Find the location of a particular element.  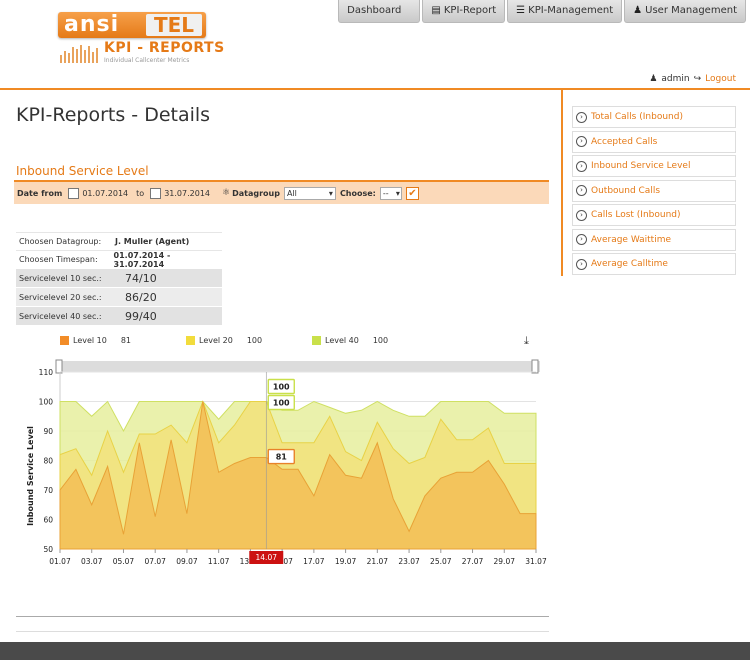

info-row-timespan: Choosen Timespan: 01.07.2014 - 31.07.2014 is located at coordinates (119, 259).